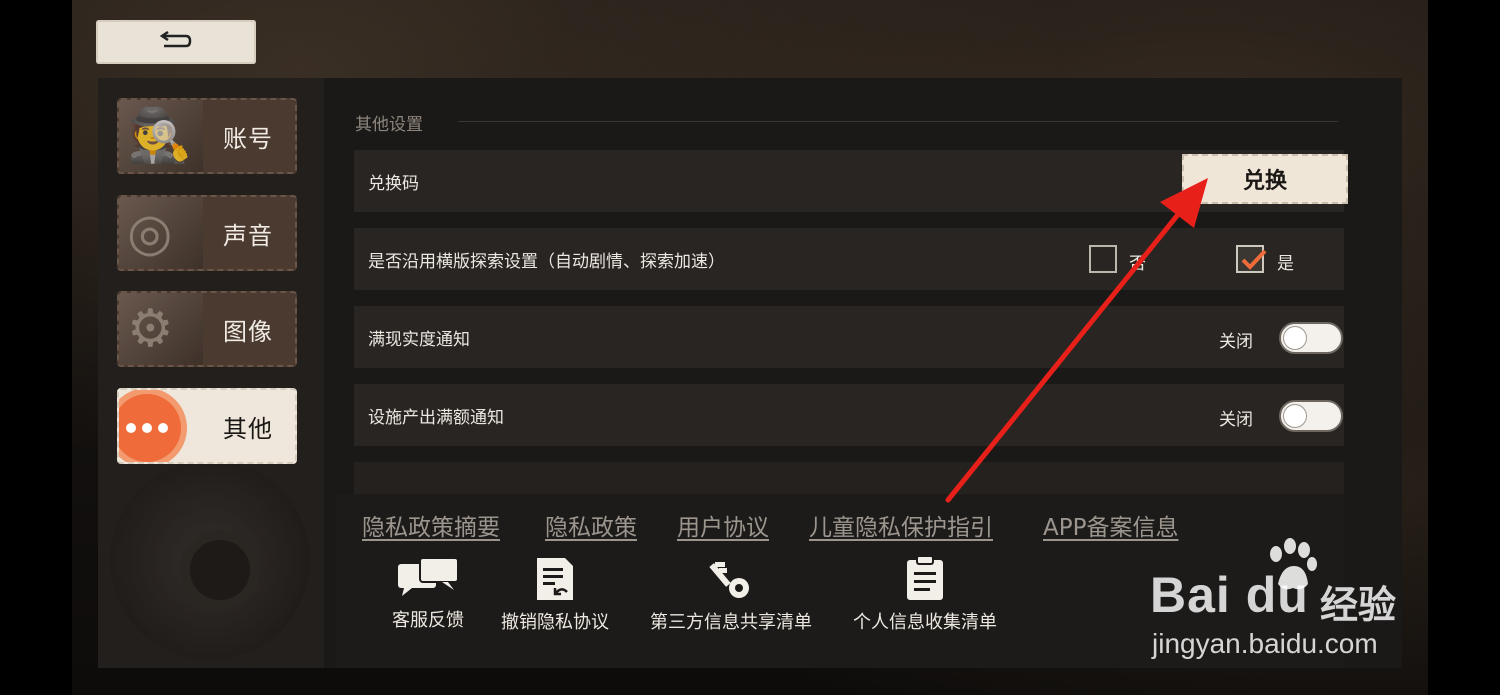 Image resolution: width=1500 pixels, height=695 pixels. I want to click on link-children-privacy: 儿童隐私保护指引, so click(901, 525).